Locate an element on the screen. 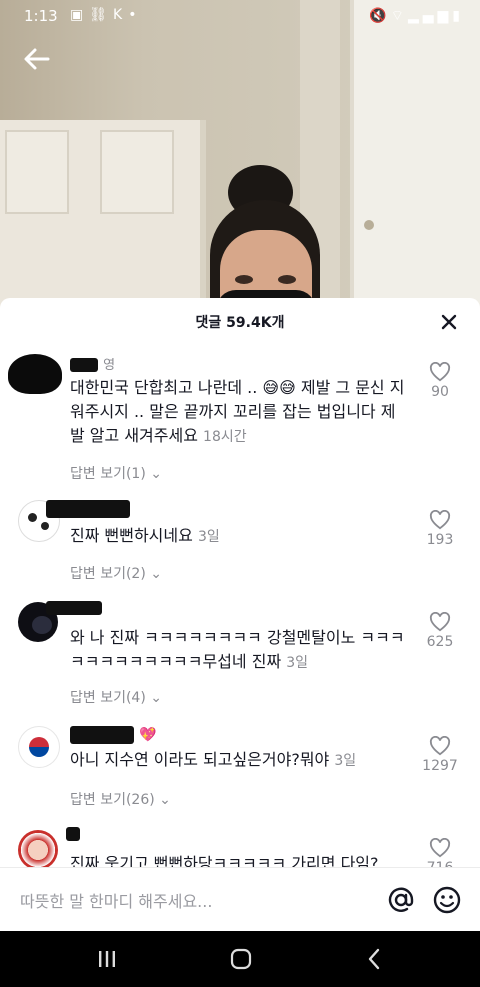 This screenshot has height=987, width=480. like-count: 90 is located at coordinates (440, 392).